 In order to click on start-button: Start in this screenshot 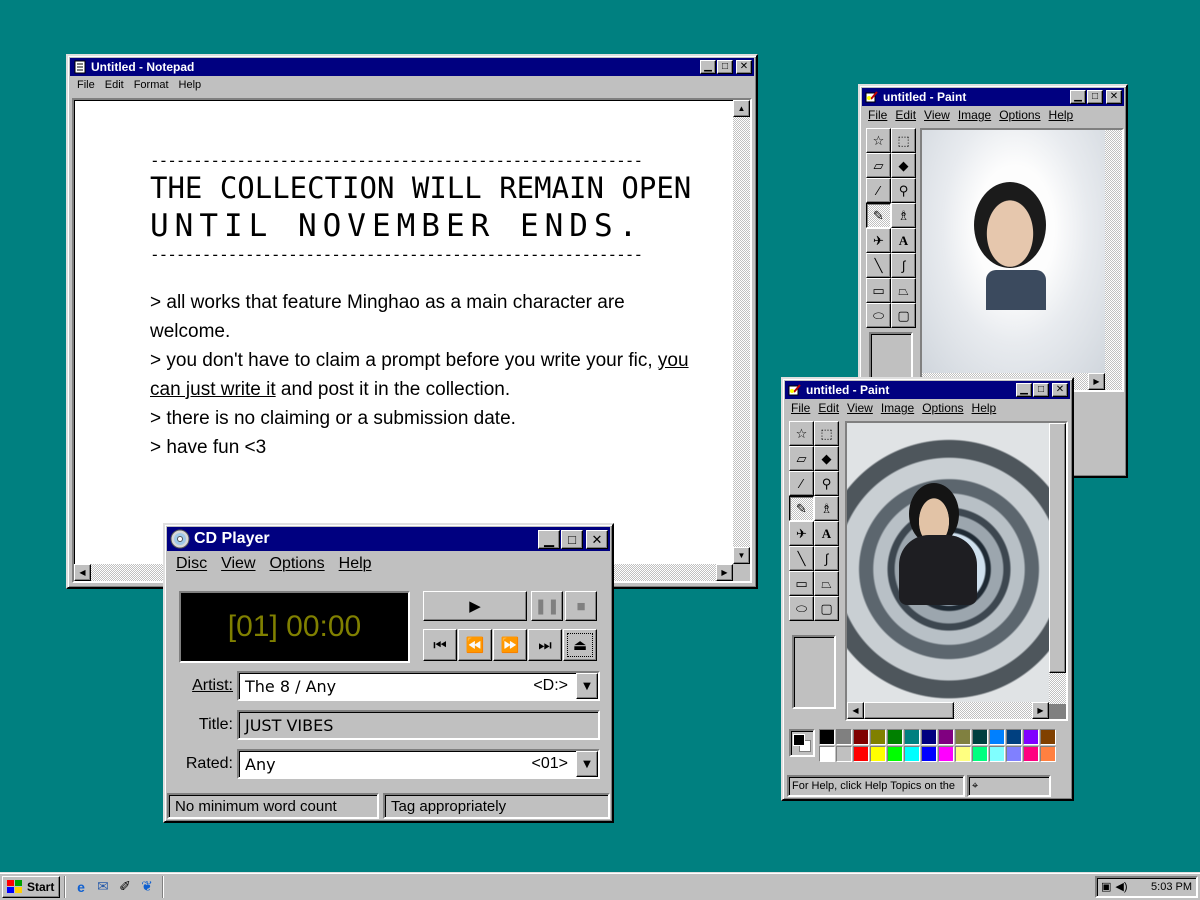, I will do `click(31, 886)`.